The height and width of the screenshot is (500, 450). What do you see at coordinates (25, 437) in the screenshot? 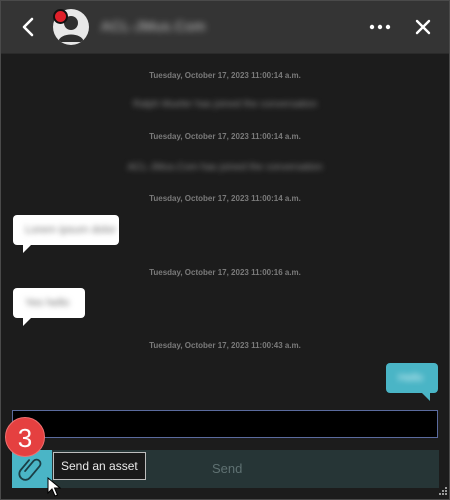
I see `step-badge: 3` at bounding box center [25, 437].